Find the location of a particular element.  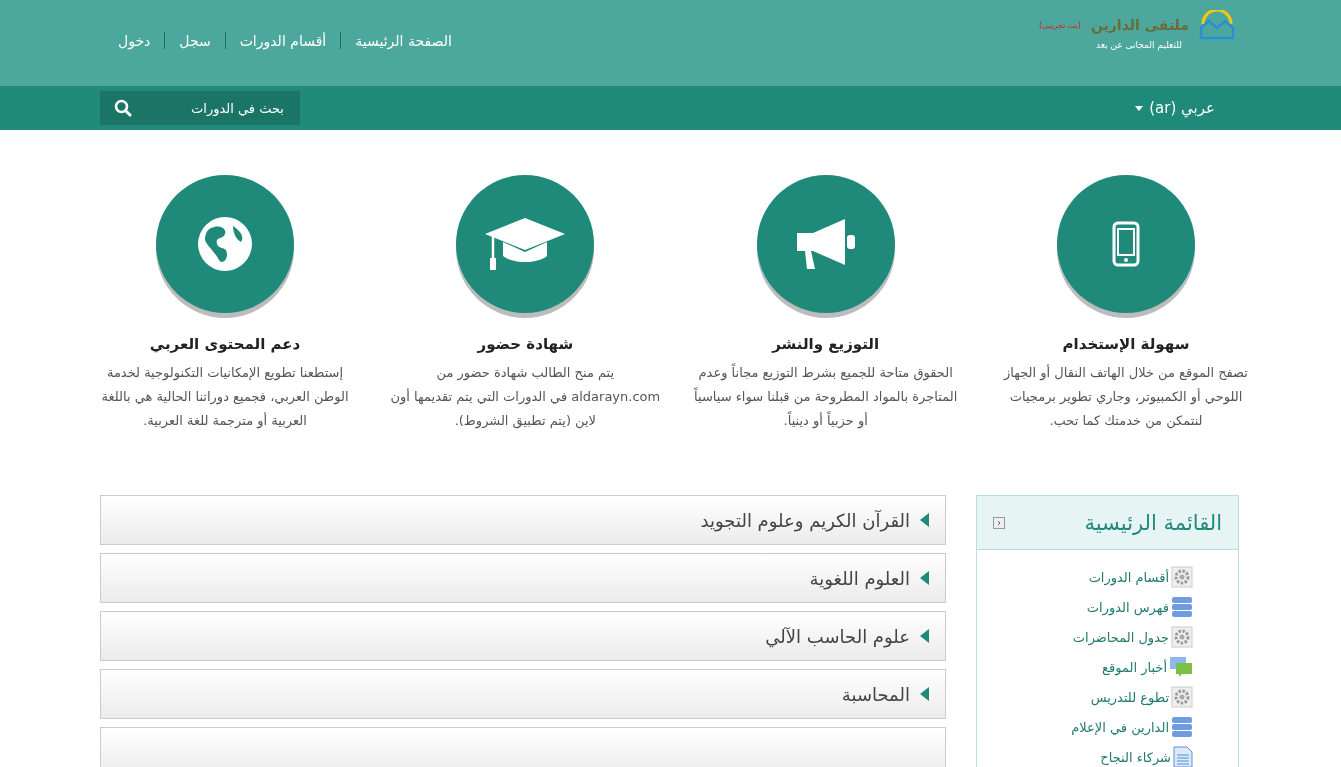

search-field: بحث في الدورات is located at coordinates (214, 108).